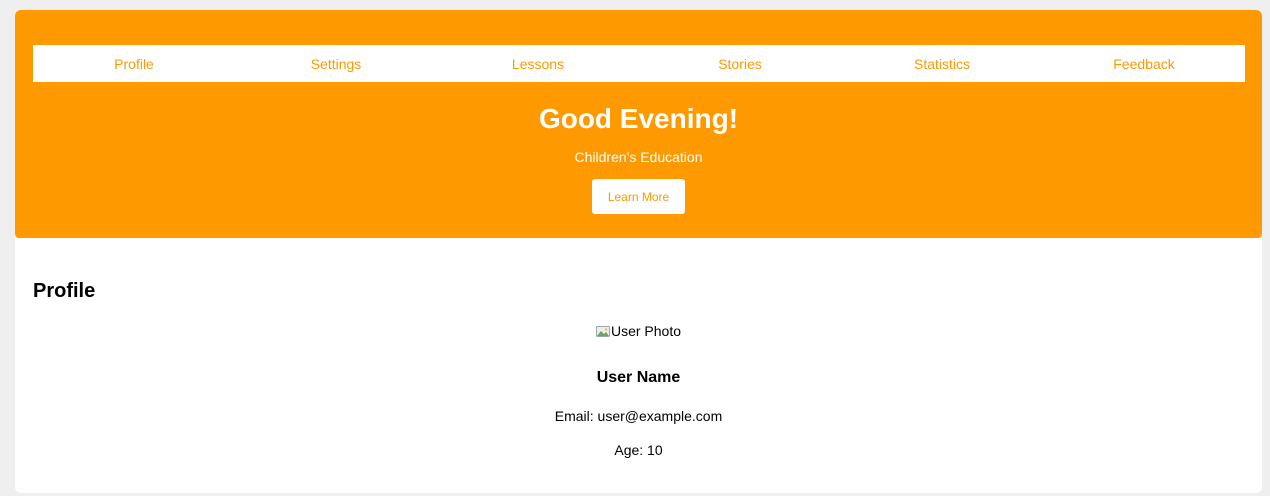 The width and height of the screenshot is (1270, 496). What do you see at coordinates (64, 291) in the screenshot?
I see `section-title: Profile` at bounding box center [64, 291].